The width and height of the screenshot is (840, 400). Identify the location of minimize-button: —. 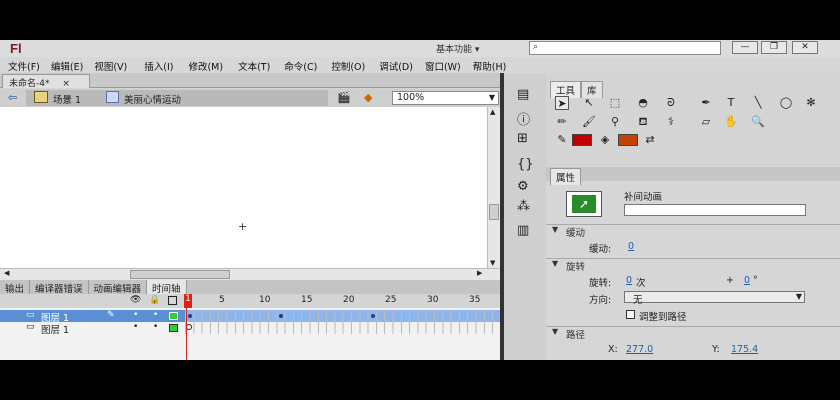
(745, 47).